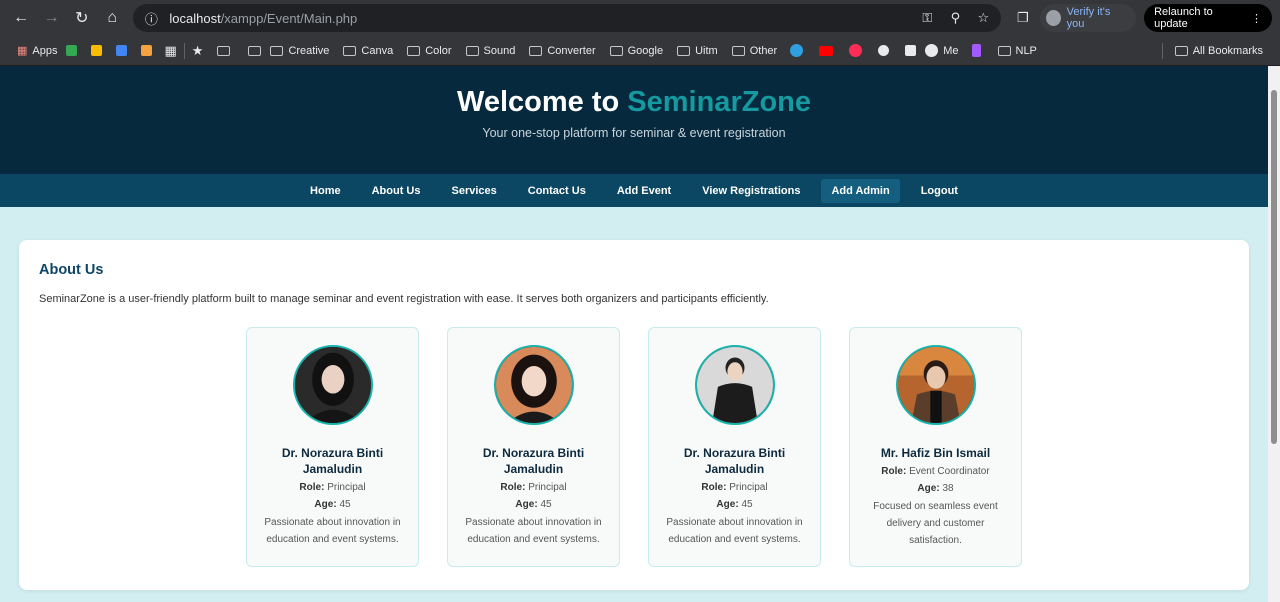 The height and width of the screenshot is (602, 1280). I want to click on youtube-icon, so click(826, 50).